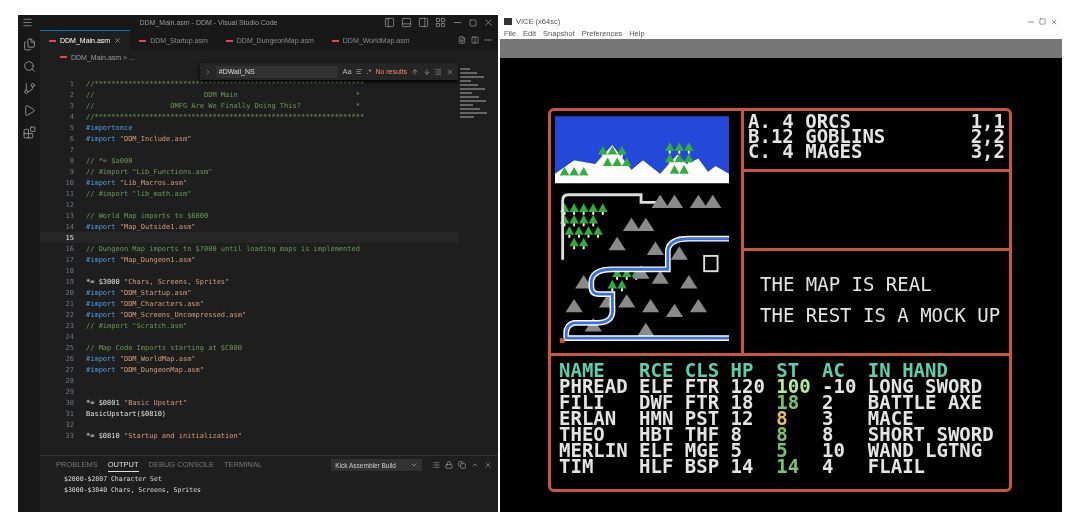 Image resolution: width=1080 pixels, height=528 pixels. I want to click on panel-right-icon, so click(423, 22).